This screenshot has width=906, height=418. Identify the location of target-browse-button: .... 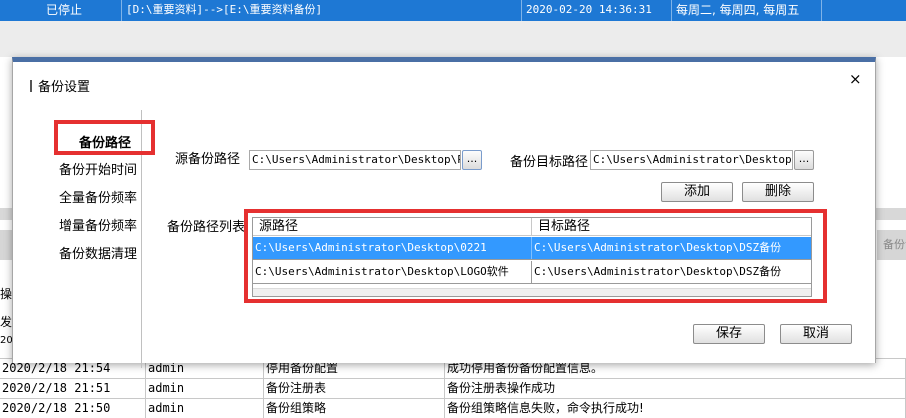
(804, 160).